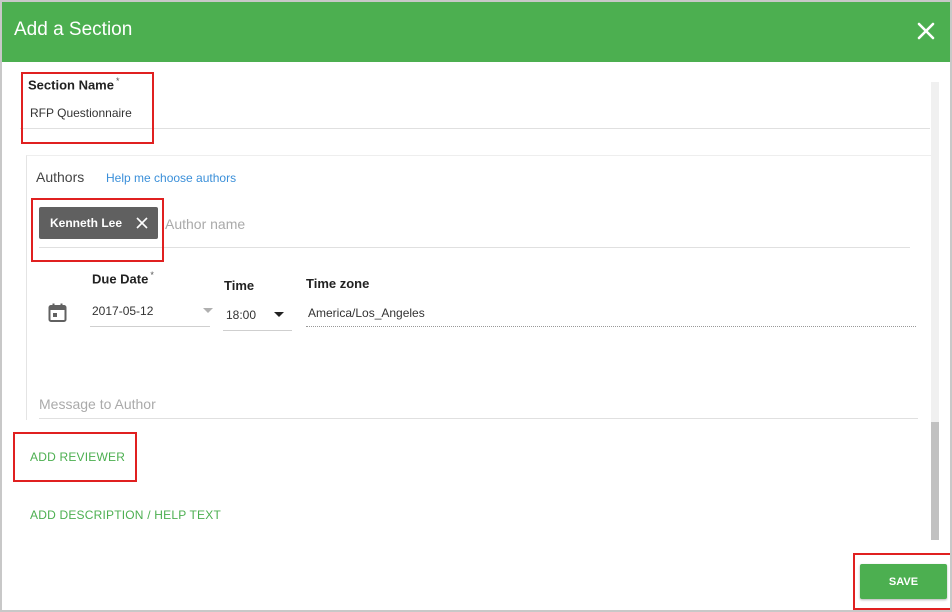 The image size is (952, 612). I want to click on time-underline, so click(257, 330).